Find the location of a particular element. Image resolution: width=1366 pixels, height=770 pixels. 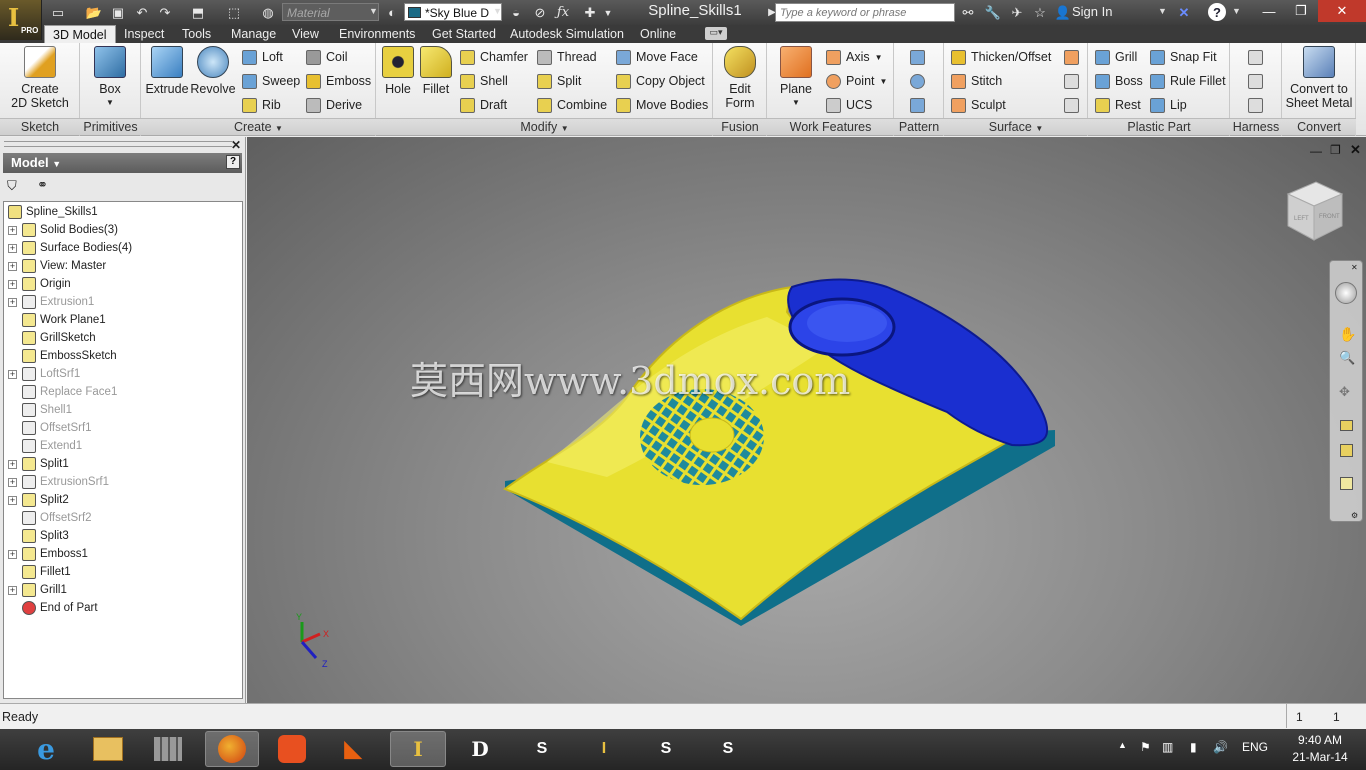

surface-panel-label: Surface ▼ is located at coordinates (1016, 126).